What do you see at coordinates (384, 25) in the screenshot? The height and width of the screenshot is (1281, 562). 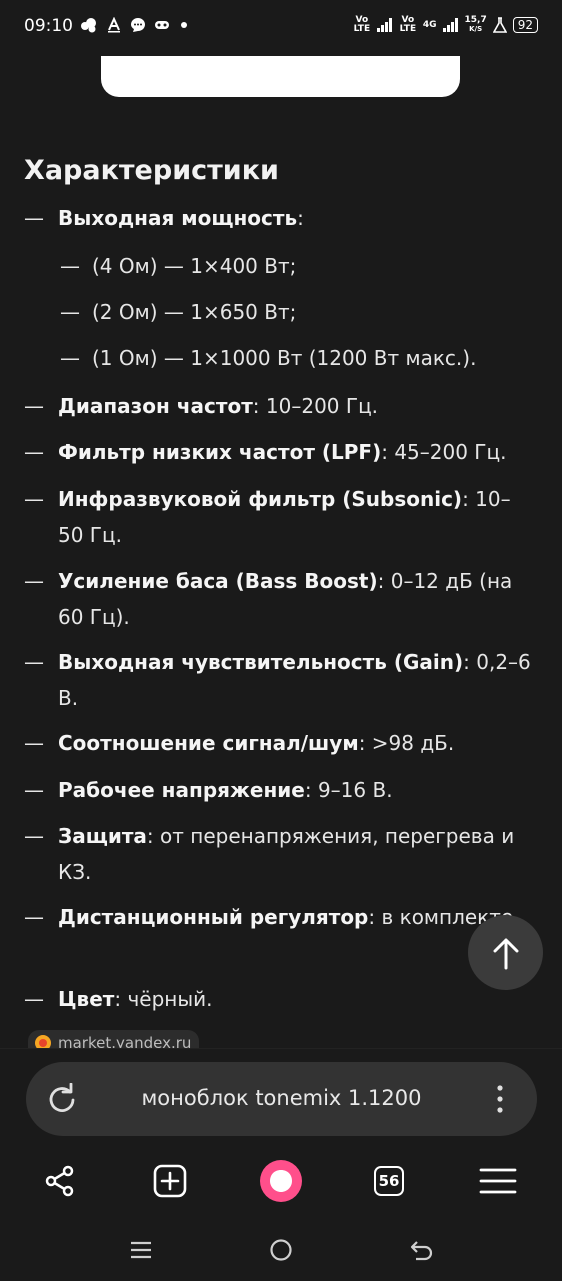 I see `signal-icon` at bounding box center [384, 25].